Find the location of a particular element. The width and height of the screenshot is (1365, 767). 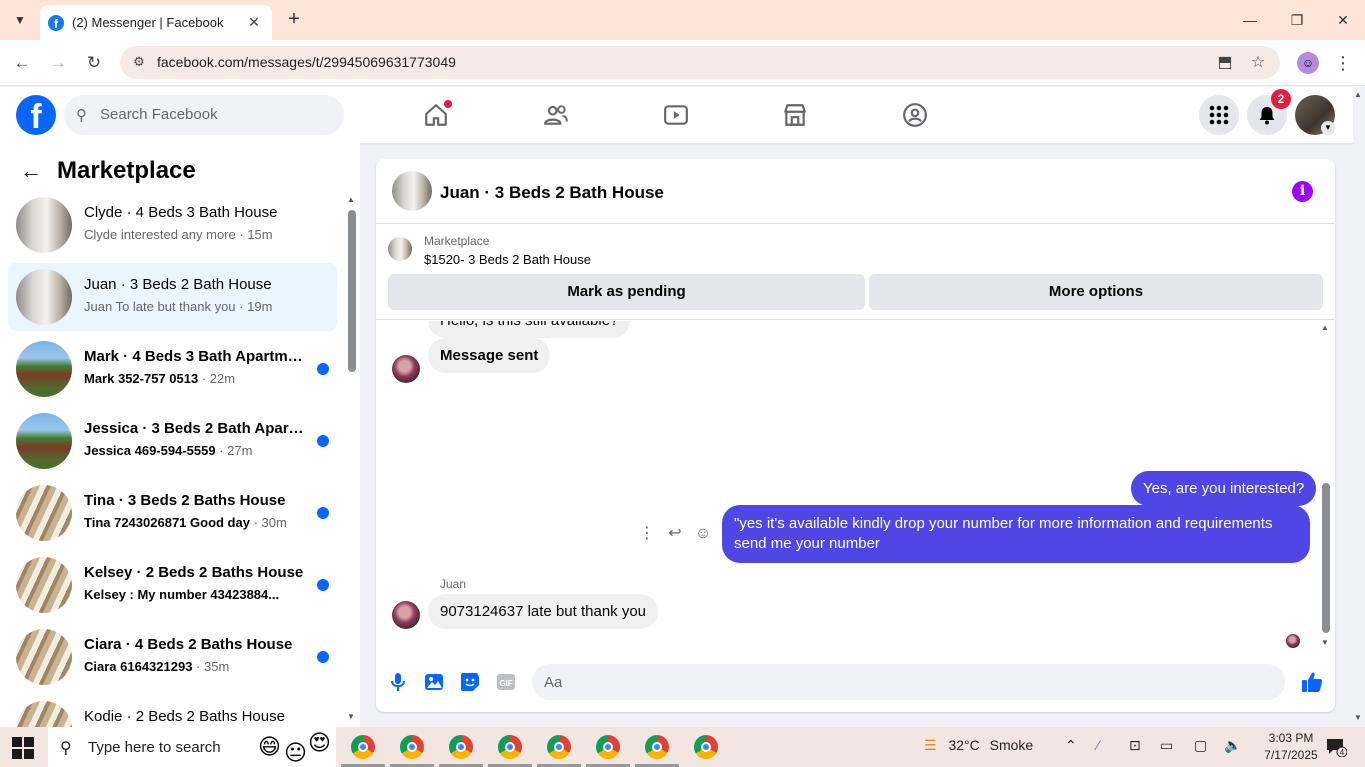

network-icon: ▢ is located at coordinates (1200, 745).